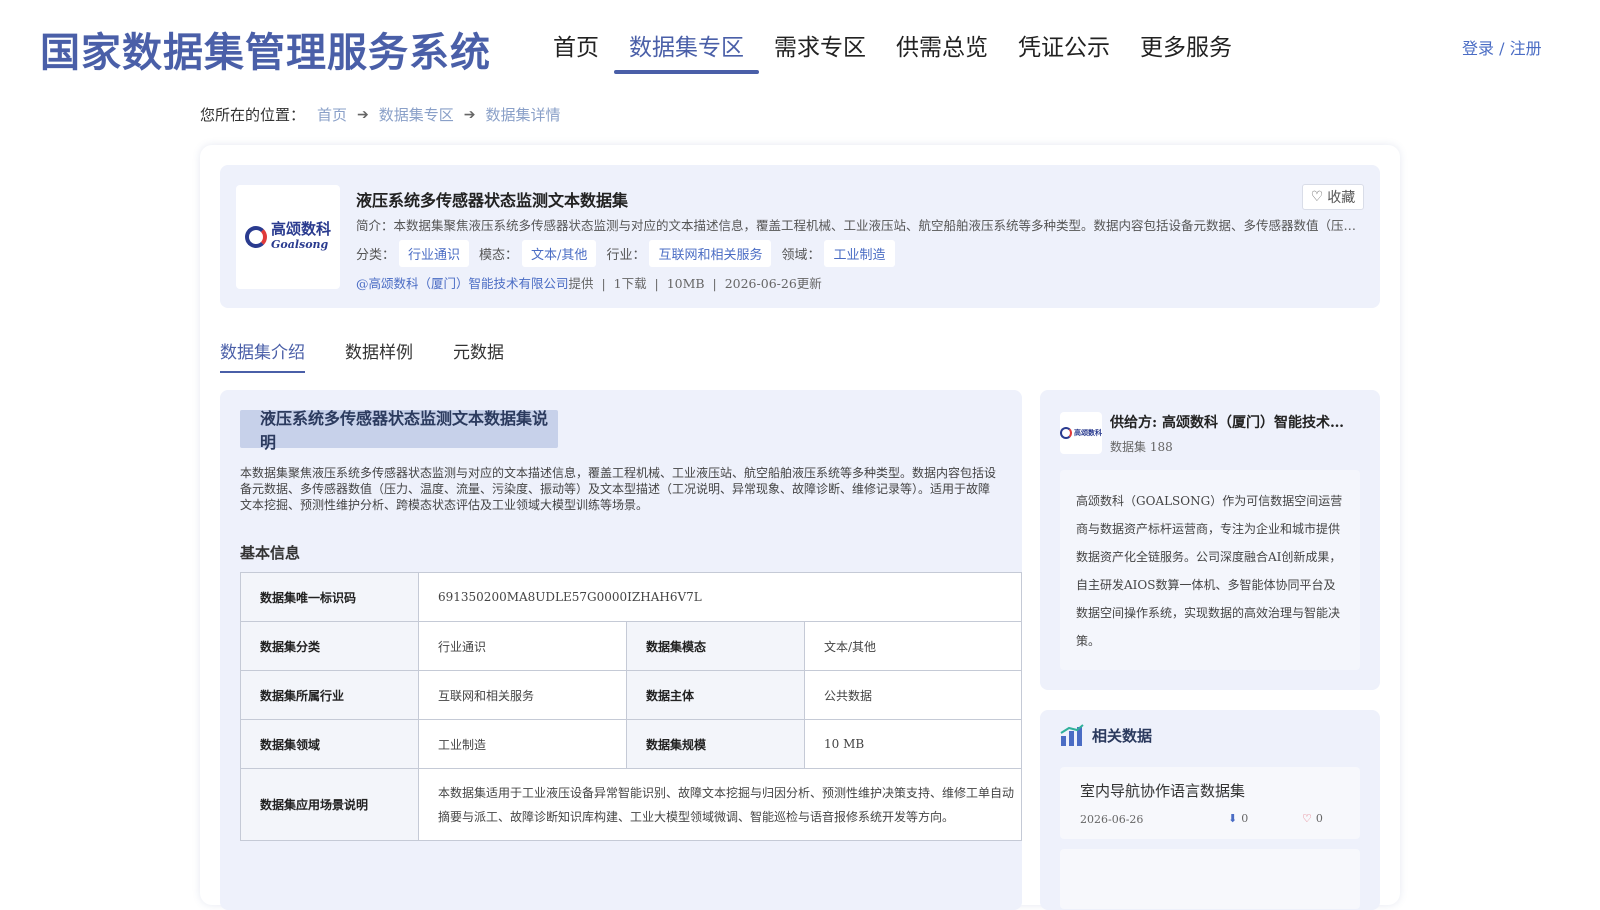  Describe the element at coordinates (499, 255) in the screenshot. I see `meta-label-modality: 模态：` at that location.